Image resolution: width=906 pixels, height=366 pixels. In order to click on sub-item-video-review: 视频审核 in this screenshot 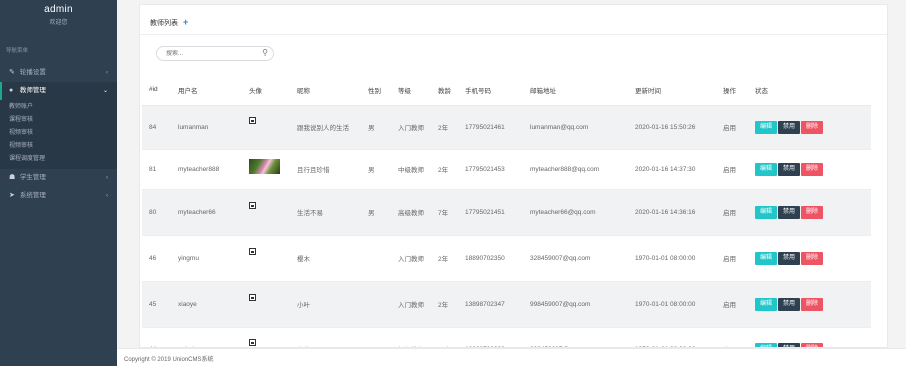, I will do `click(58, 133)`.